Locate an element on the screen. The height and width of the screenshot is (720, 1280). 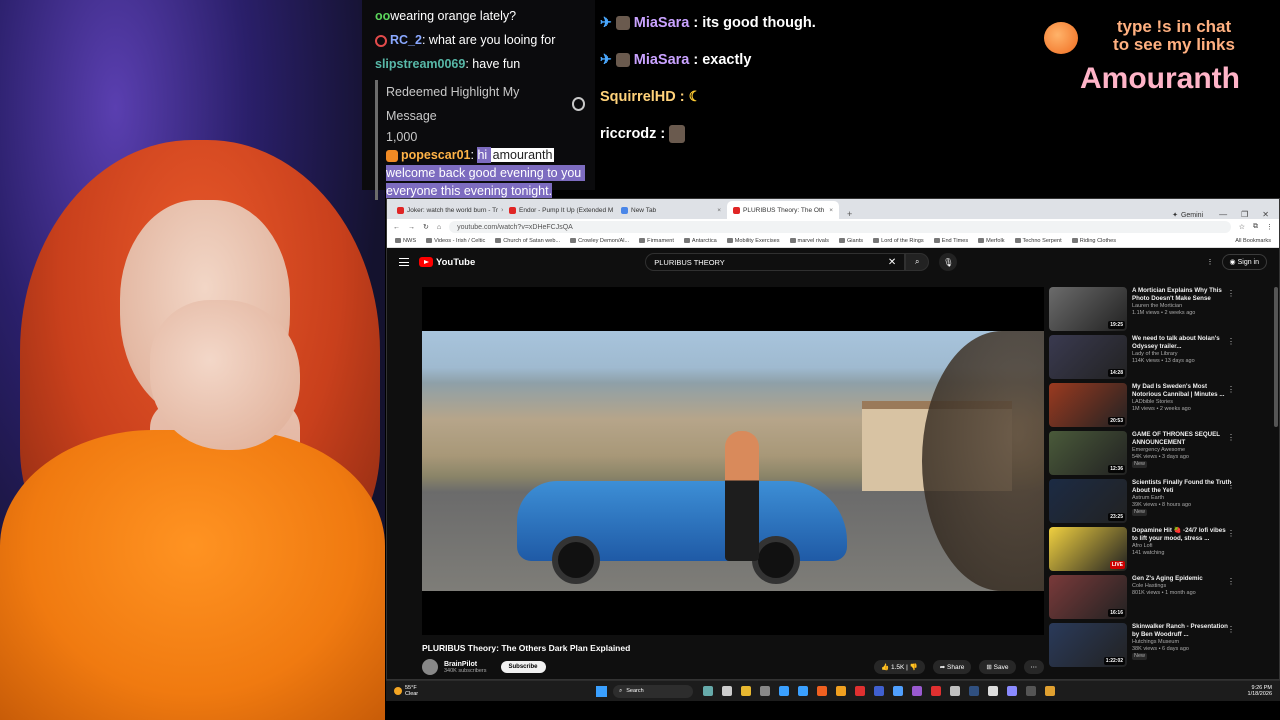
channel-name: Lady of the Library is located at coordinates (1182, 354).